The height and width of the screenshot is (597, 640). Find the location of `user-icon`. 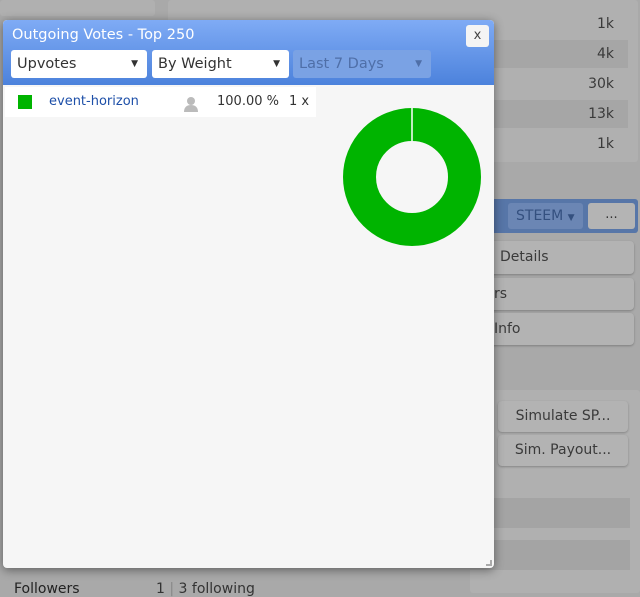

user-icon is located at coordinates (191, 103).